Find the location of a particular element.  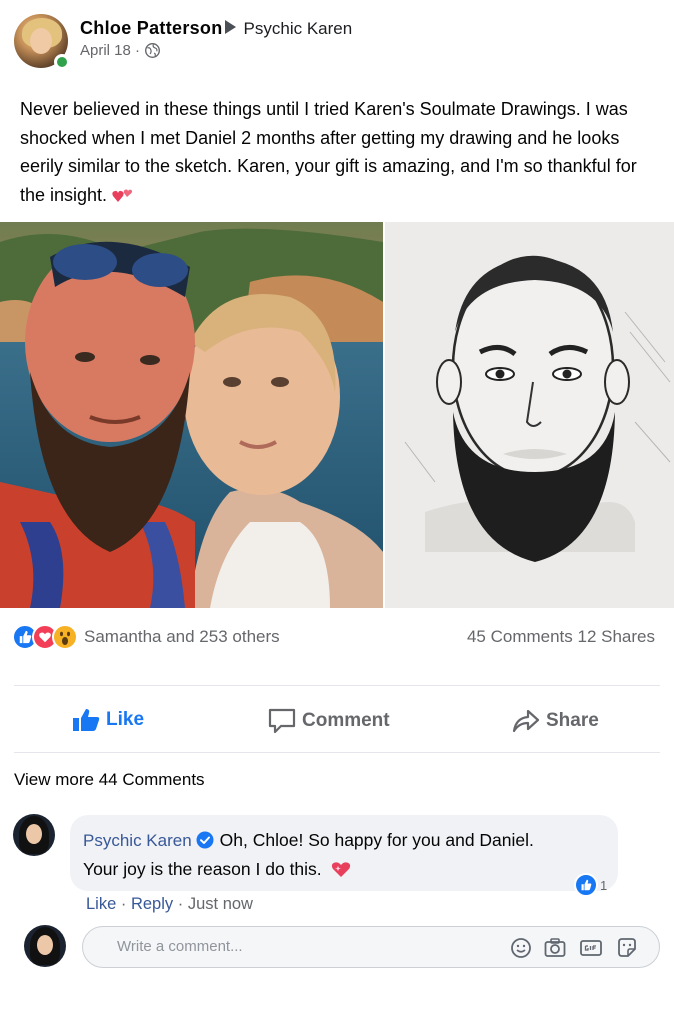

comment-reply-link: Reply is located at coordinates (152, 904).